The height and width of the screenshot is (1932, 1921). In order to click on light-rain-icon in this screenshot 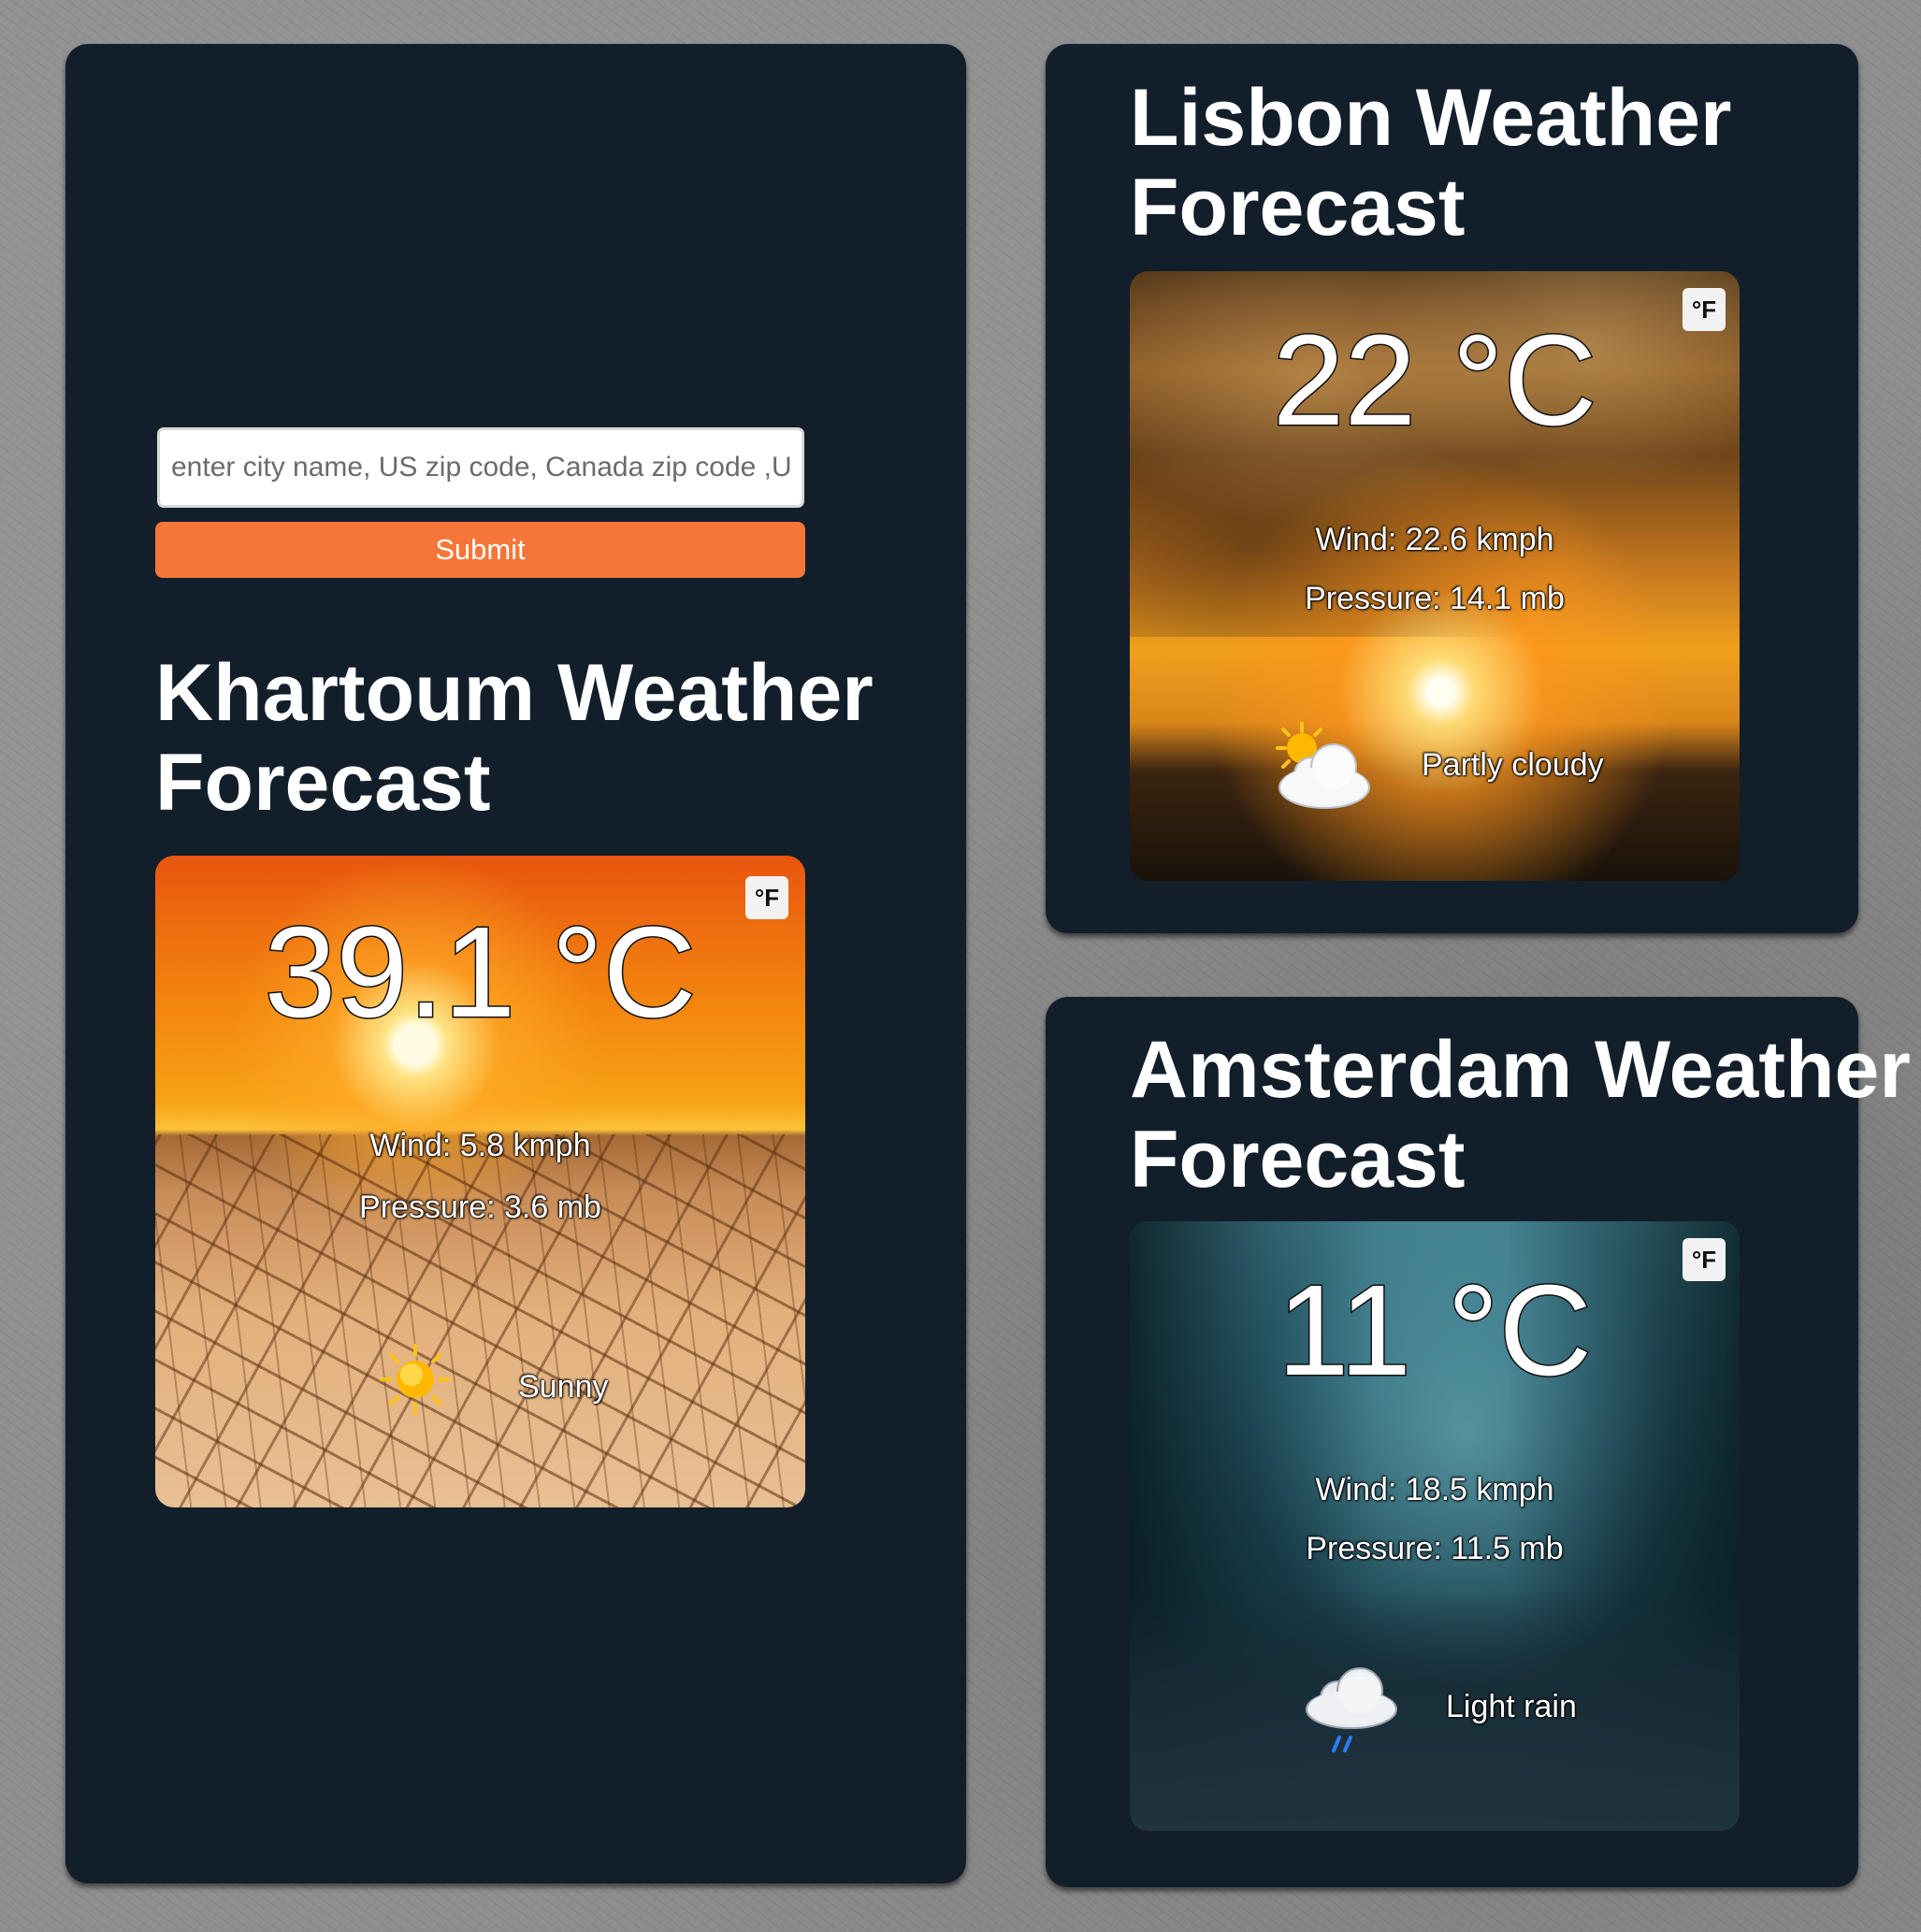, I will do `click(1351, 1709)`.